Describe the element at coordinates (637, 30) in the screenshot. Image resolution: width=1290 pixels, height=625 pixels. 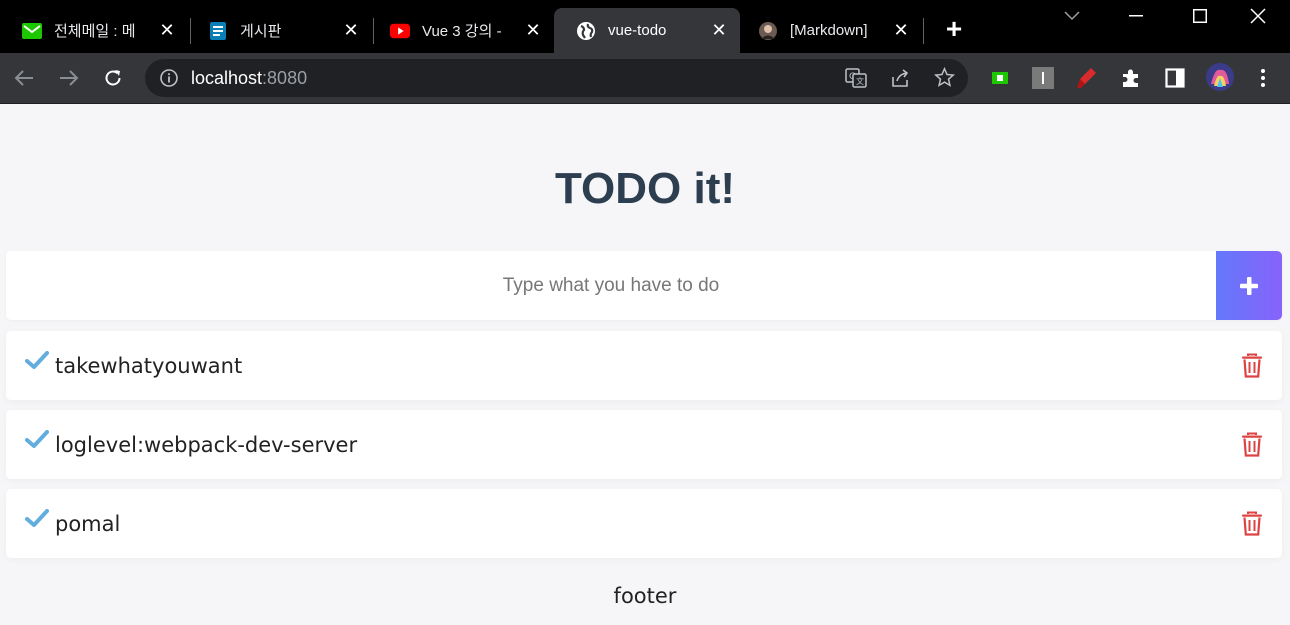
I see `tab-title: vue-todo` at that location.